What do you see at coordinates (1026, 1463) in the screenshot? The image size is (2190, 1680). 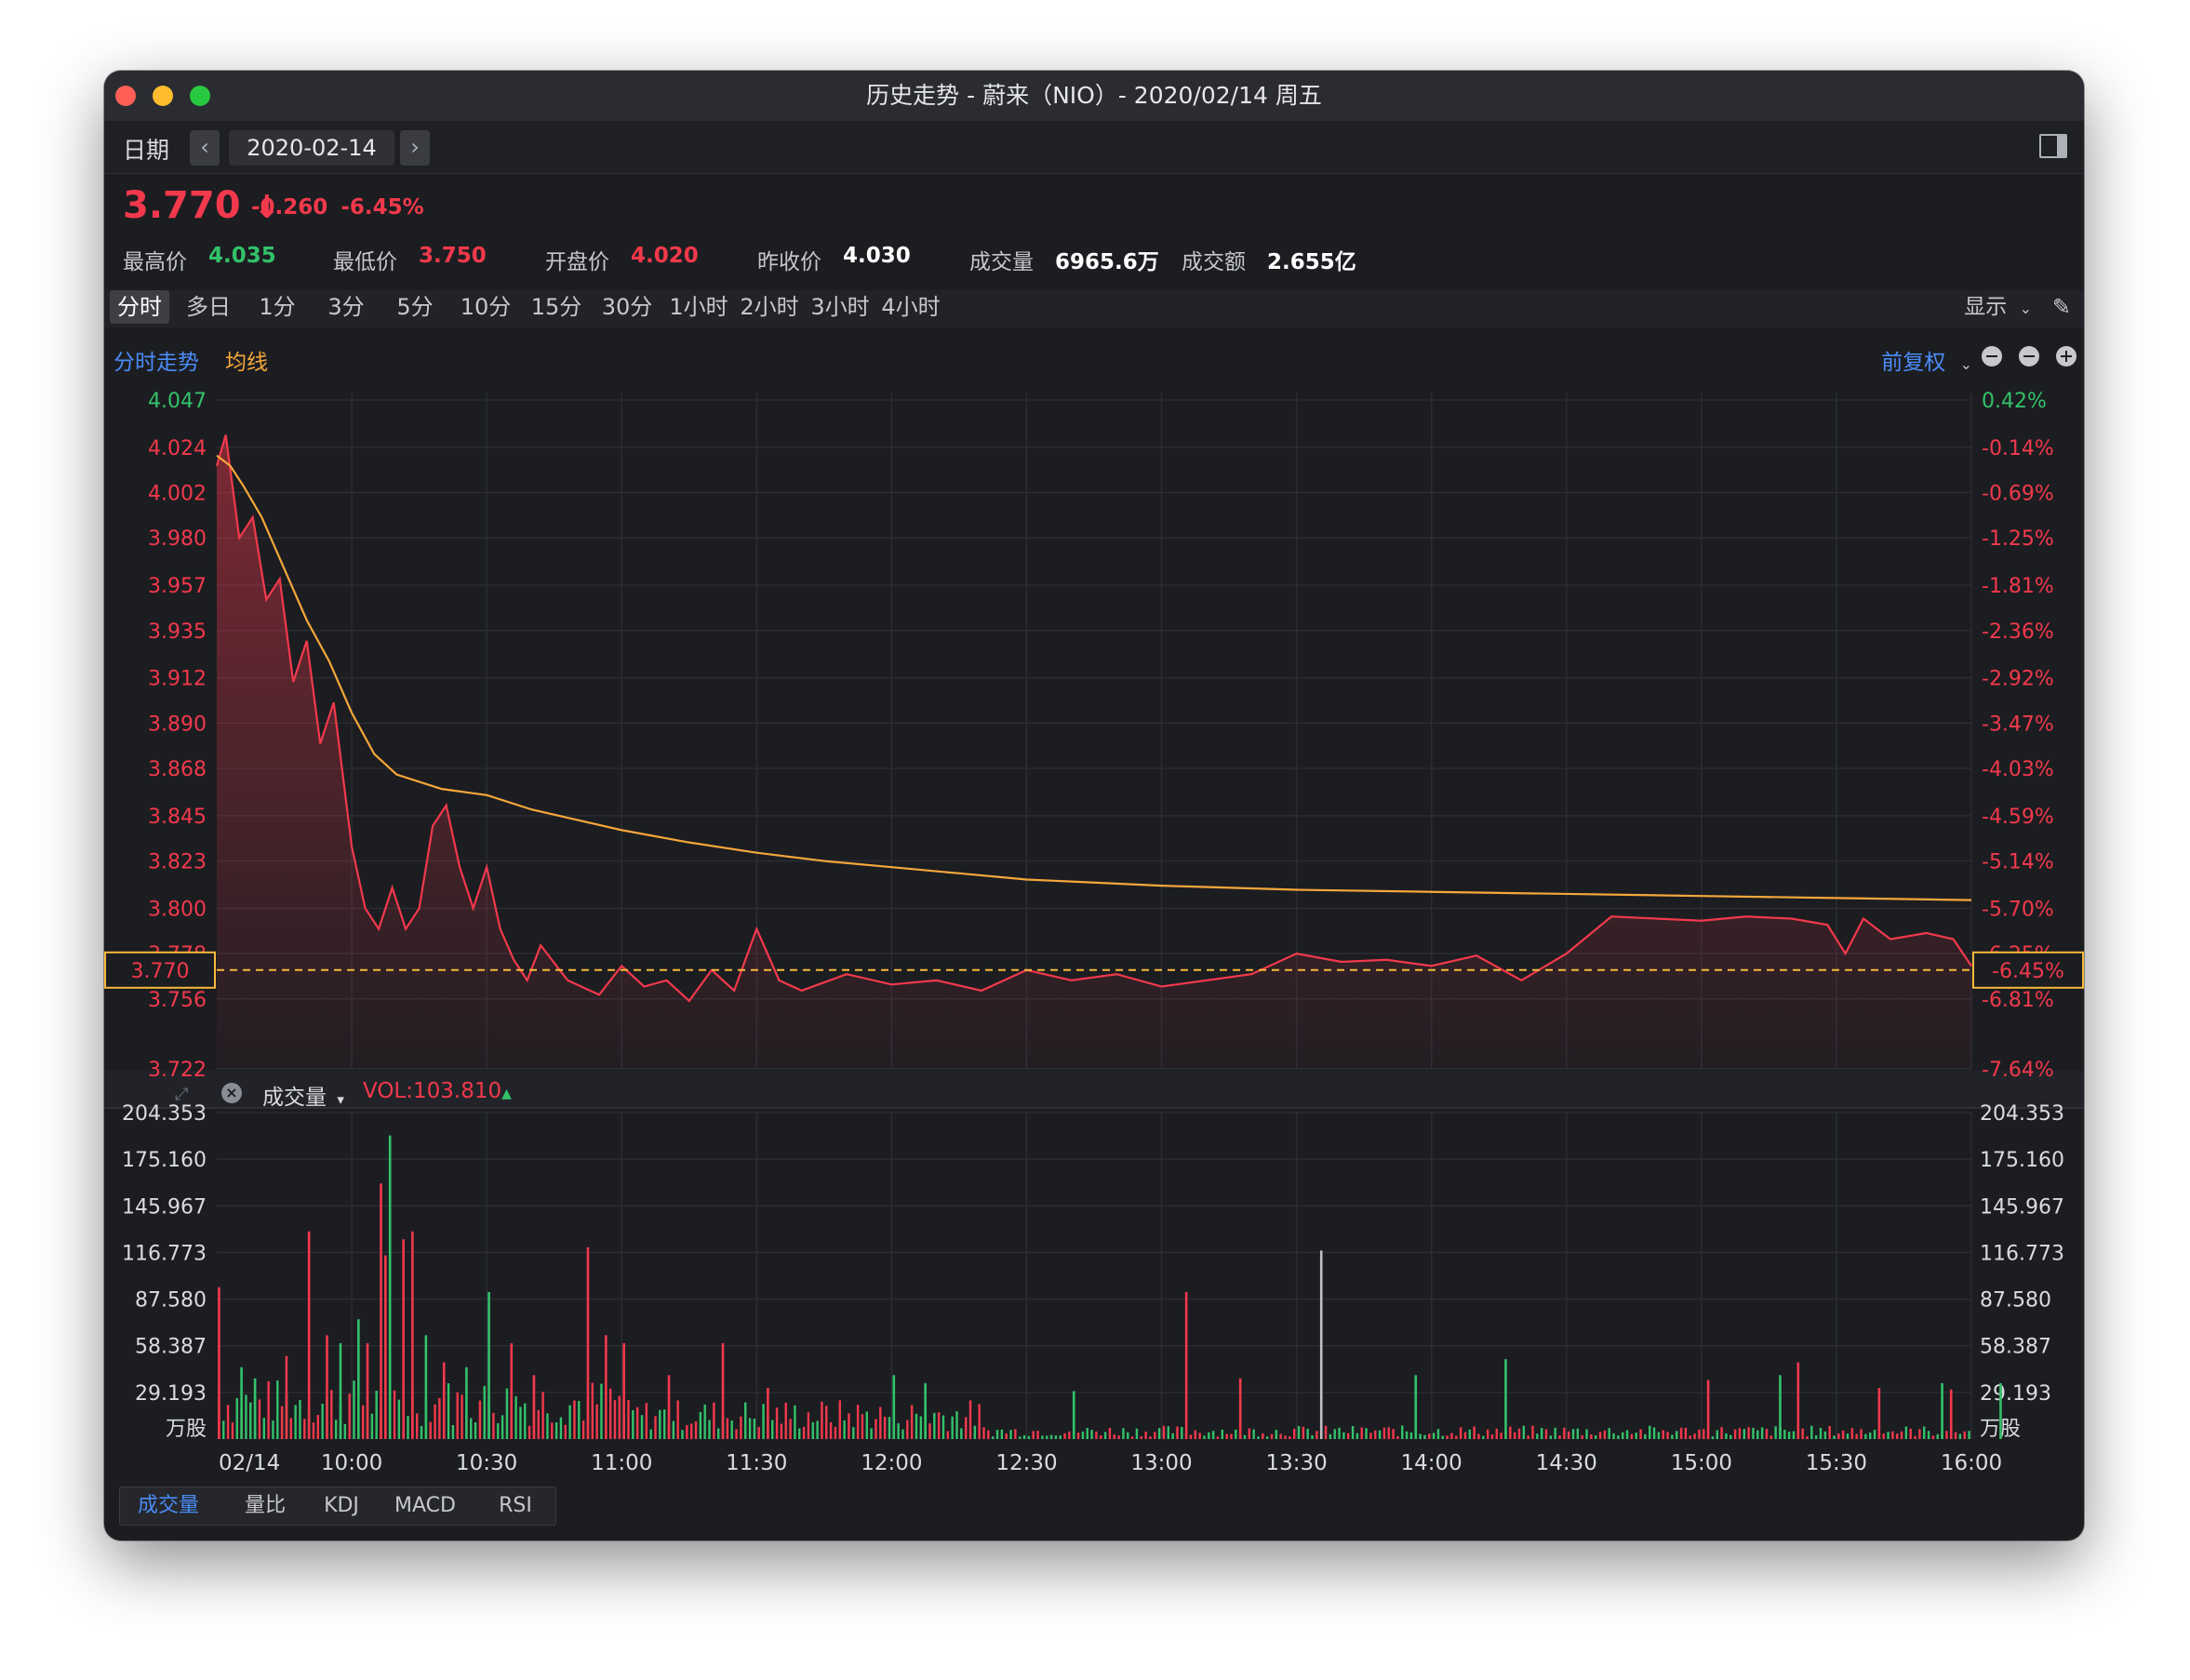 I see `time-tick-label: 12:30` at bounding box center [1026, 1463].